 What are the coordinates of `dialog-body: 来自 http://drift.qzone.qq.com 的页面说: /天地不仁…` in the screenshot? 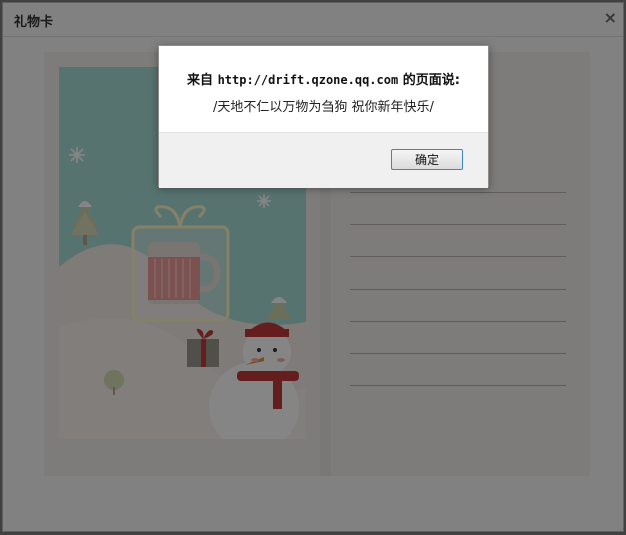 It's located at (323, 89).